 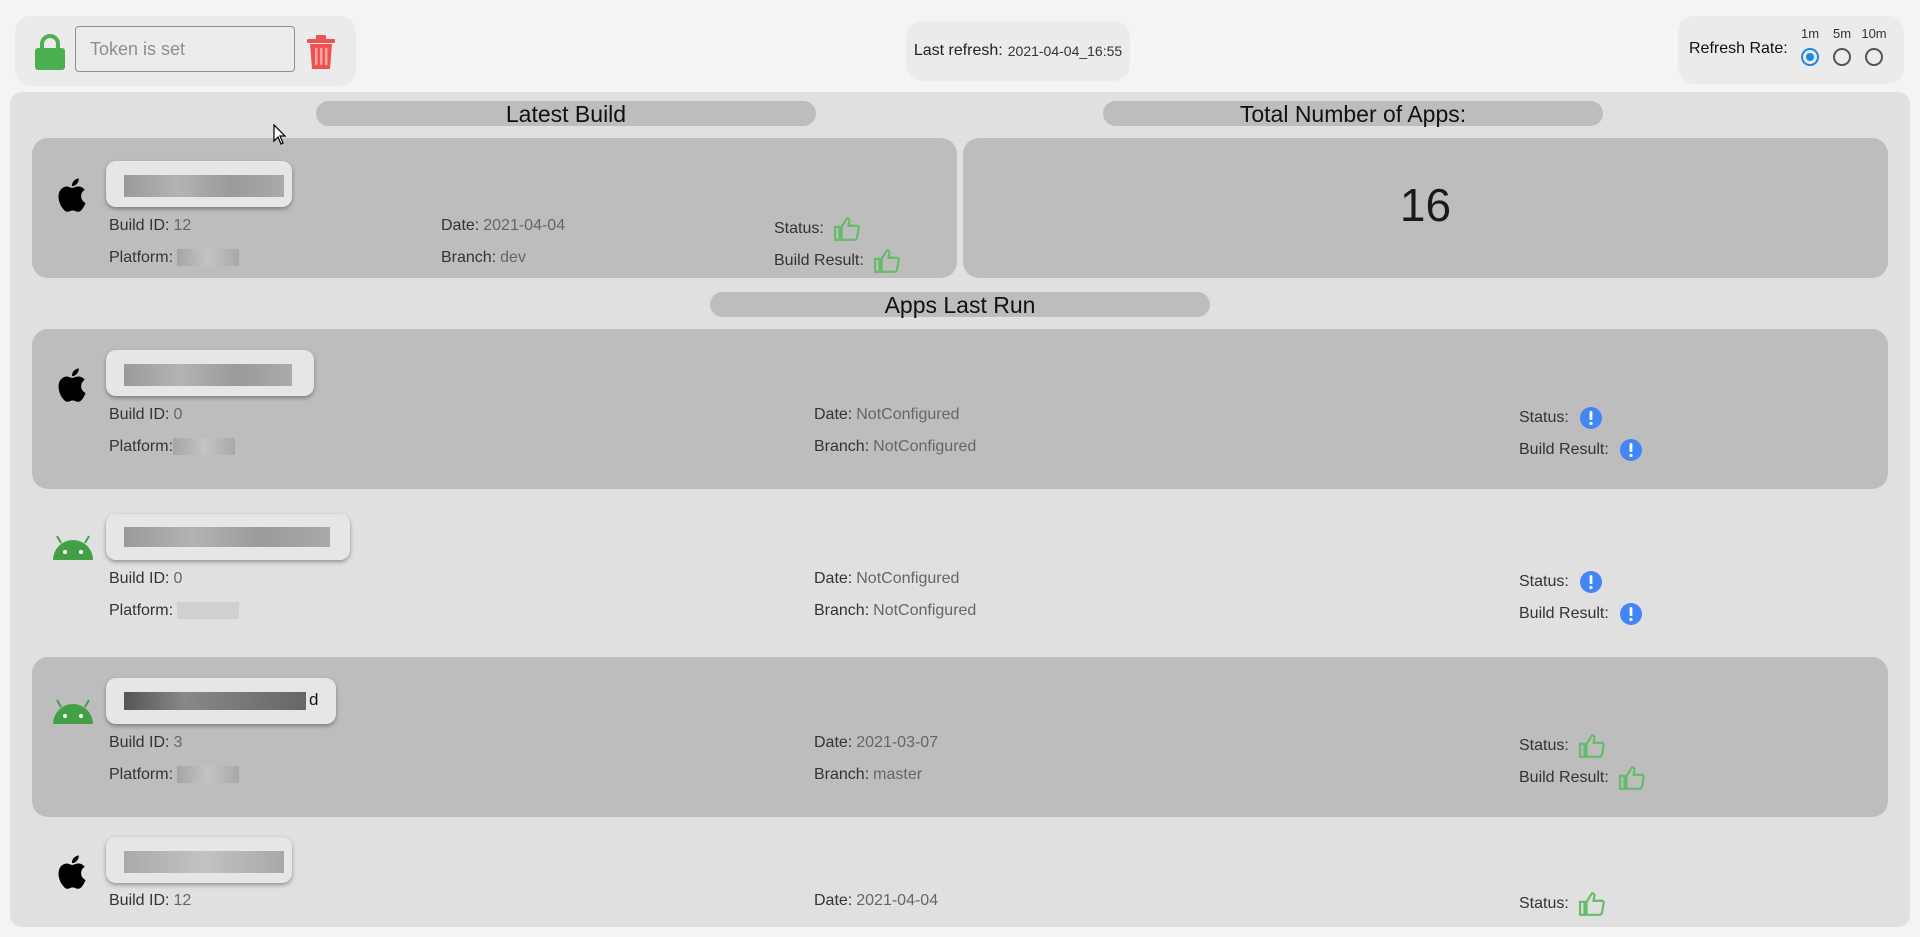 I want to click on last-refresh-panel: Last refresh: 2021-04-04_16:55, so click(x=1018, y=51).